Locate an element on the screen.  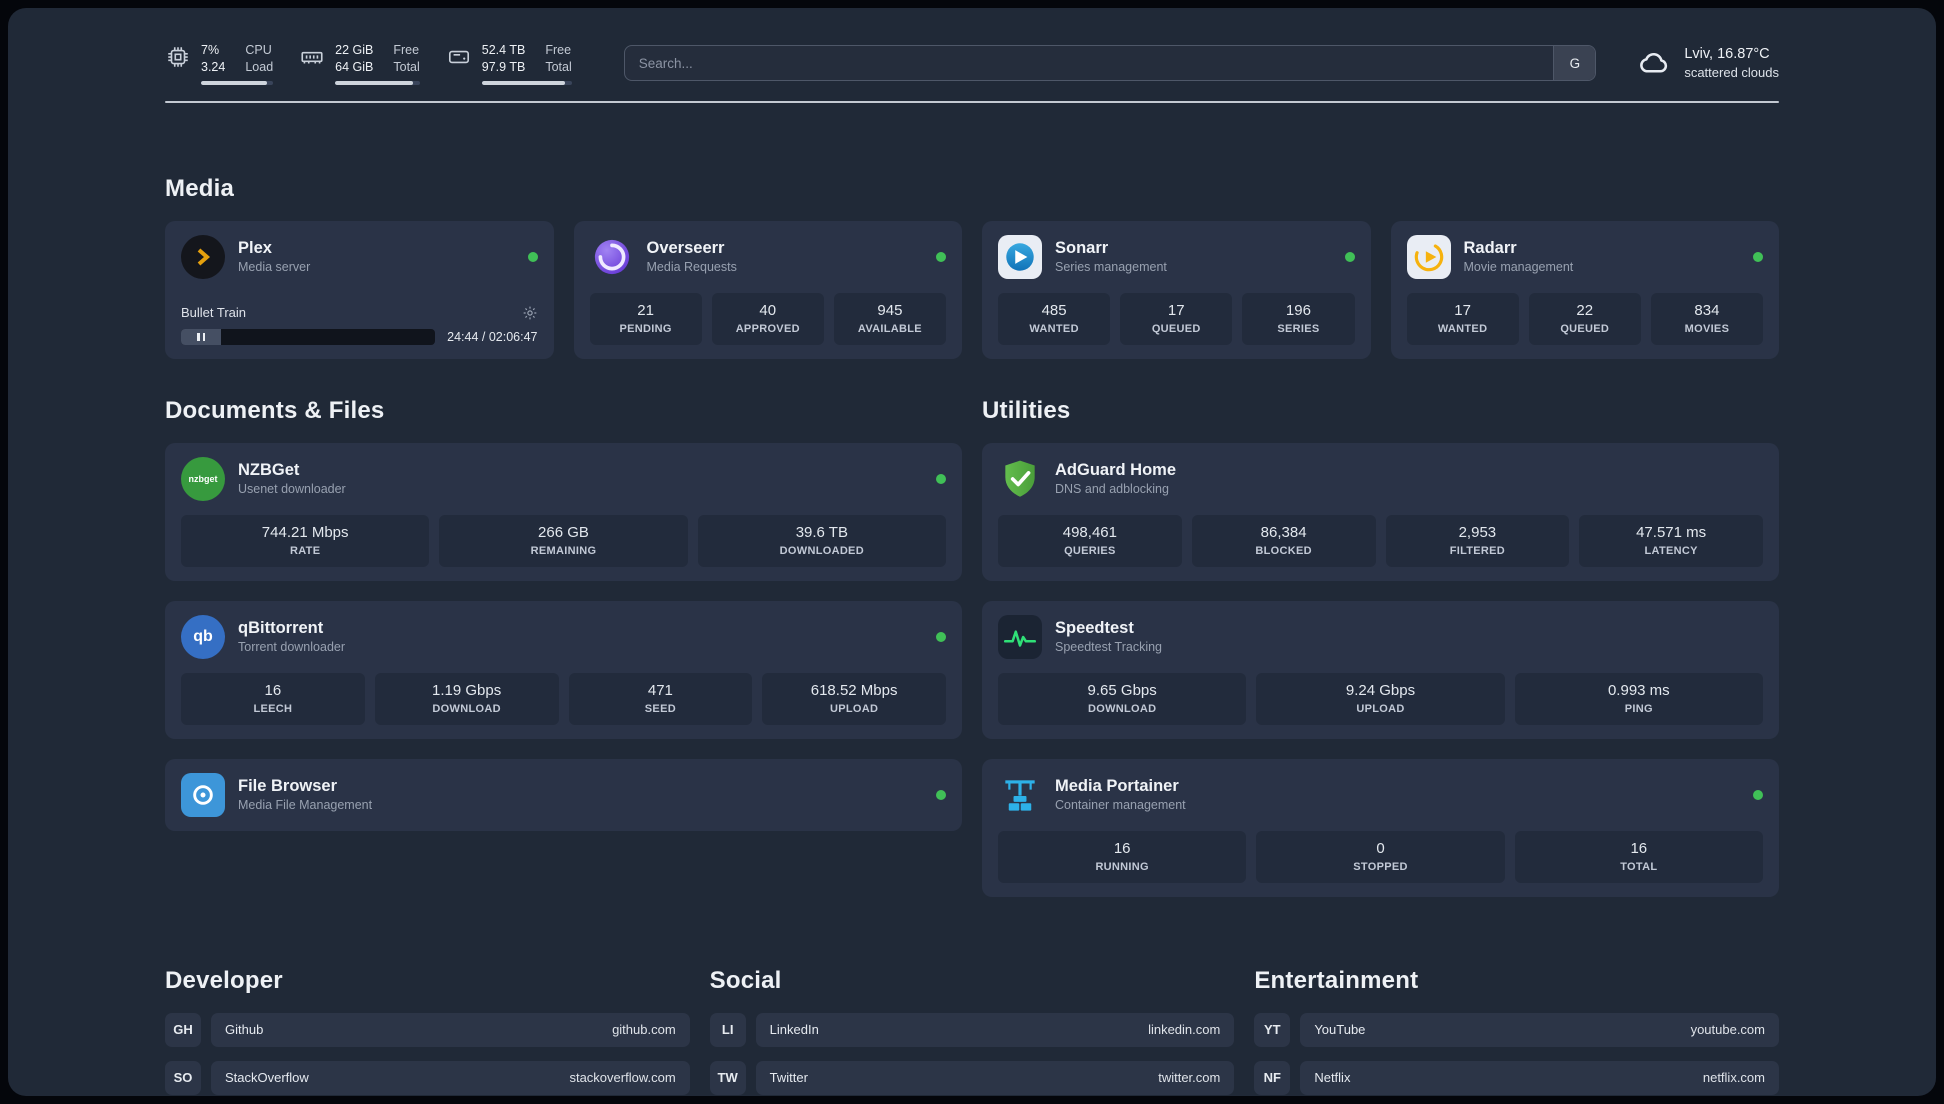
ram-free-label: Free is located at coordinates (406, 50).